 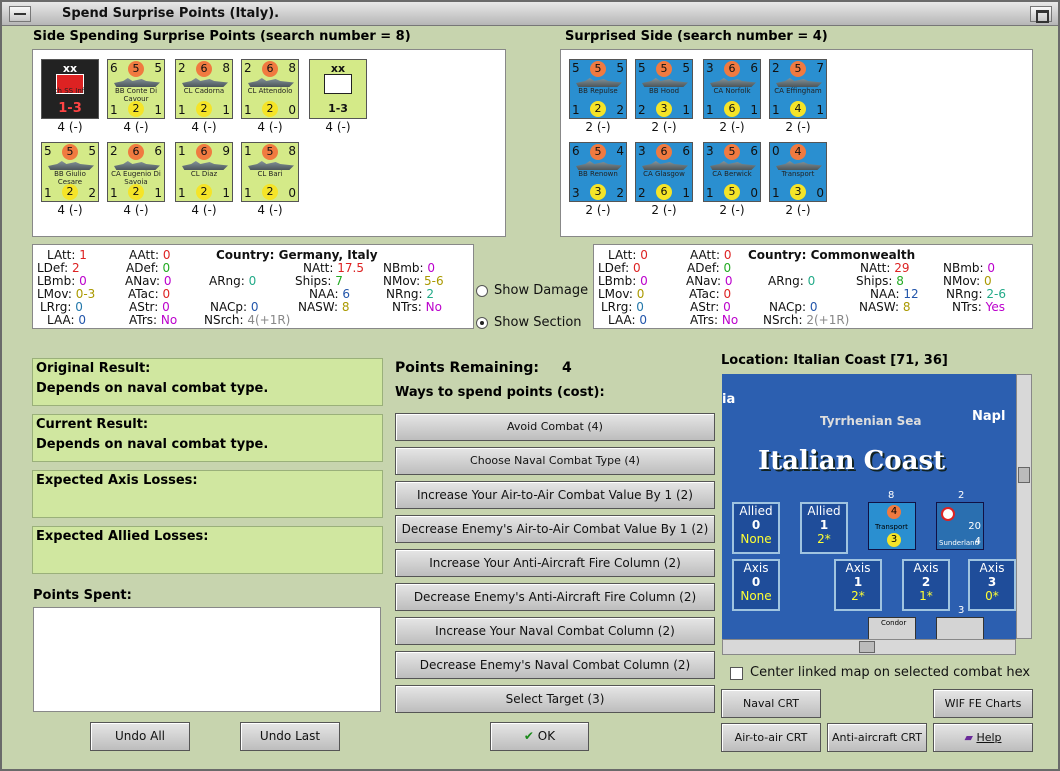 What do you see at coordinates (226, 110) in the screenshot?
I see `counter-br: 1` at bounding box center [226, 110].